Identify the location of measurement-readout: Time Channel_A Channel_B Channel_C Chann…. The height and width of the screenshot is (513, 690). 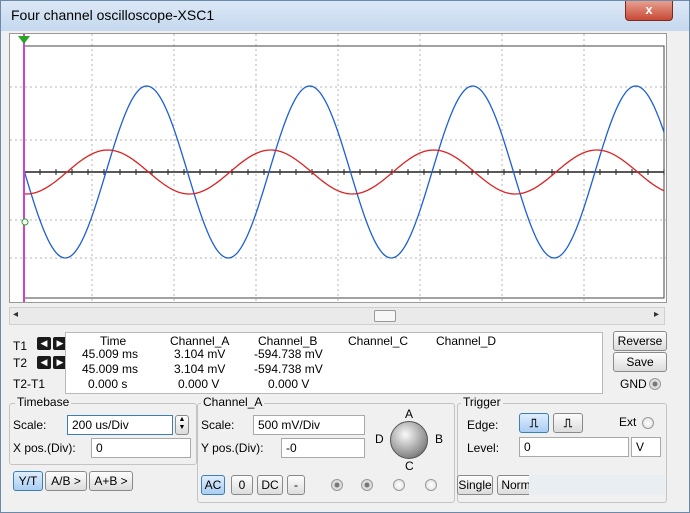
(334, 363).